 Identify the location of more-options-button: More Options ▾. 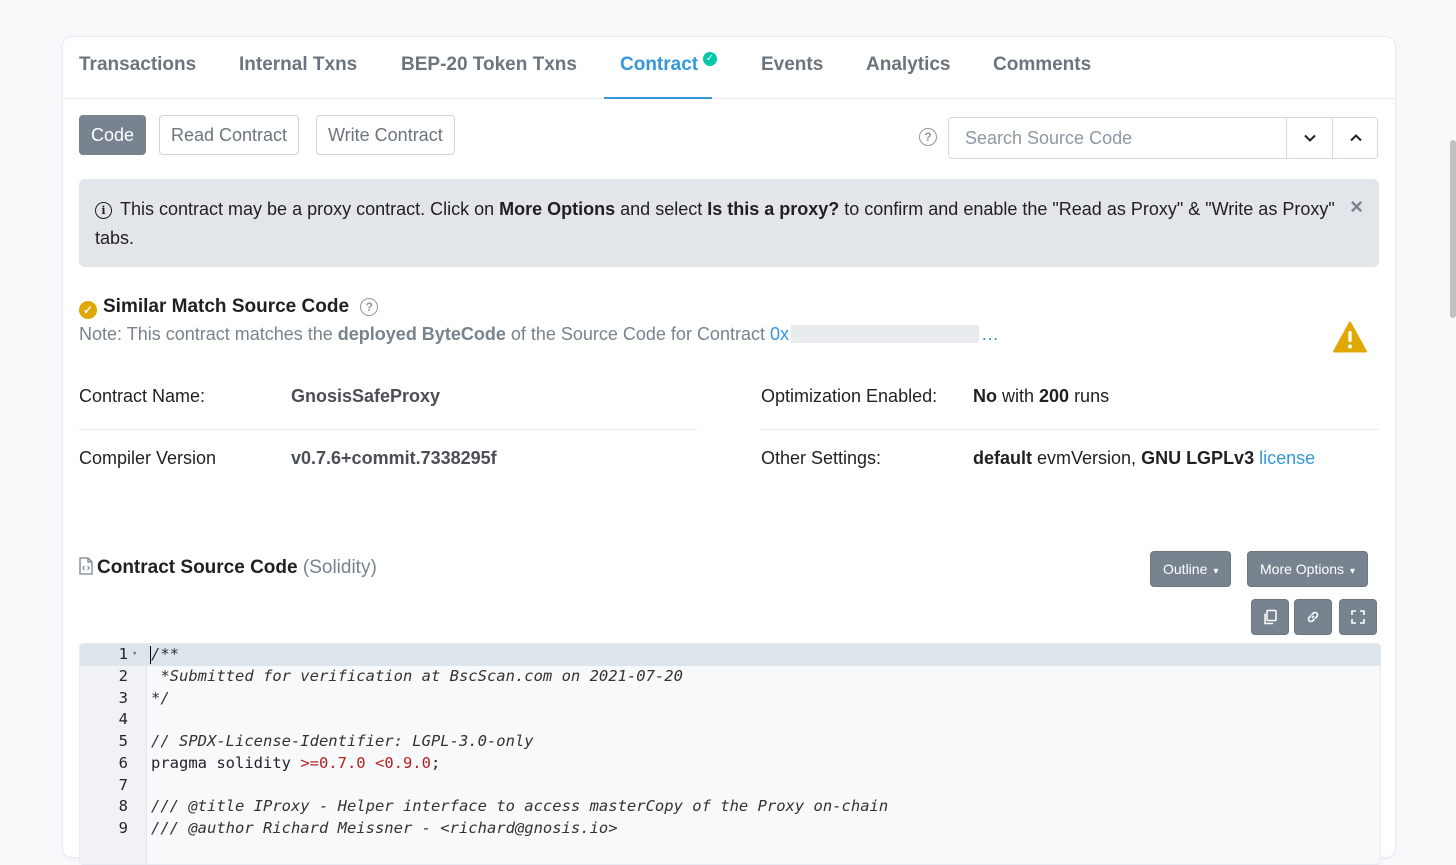
(1308, 569).